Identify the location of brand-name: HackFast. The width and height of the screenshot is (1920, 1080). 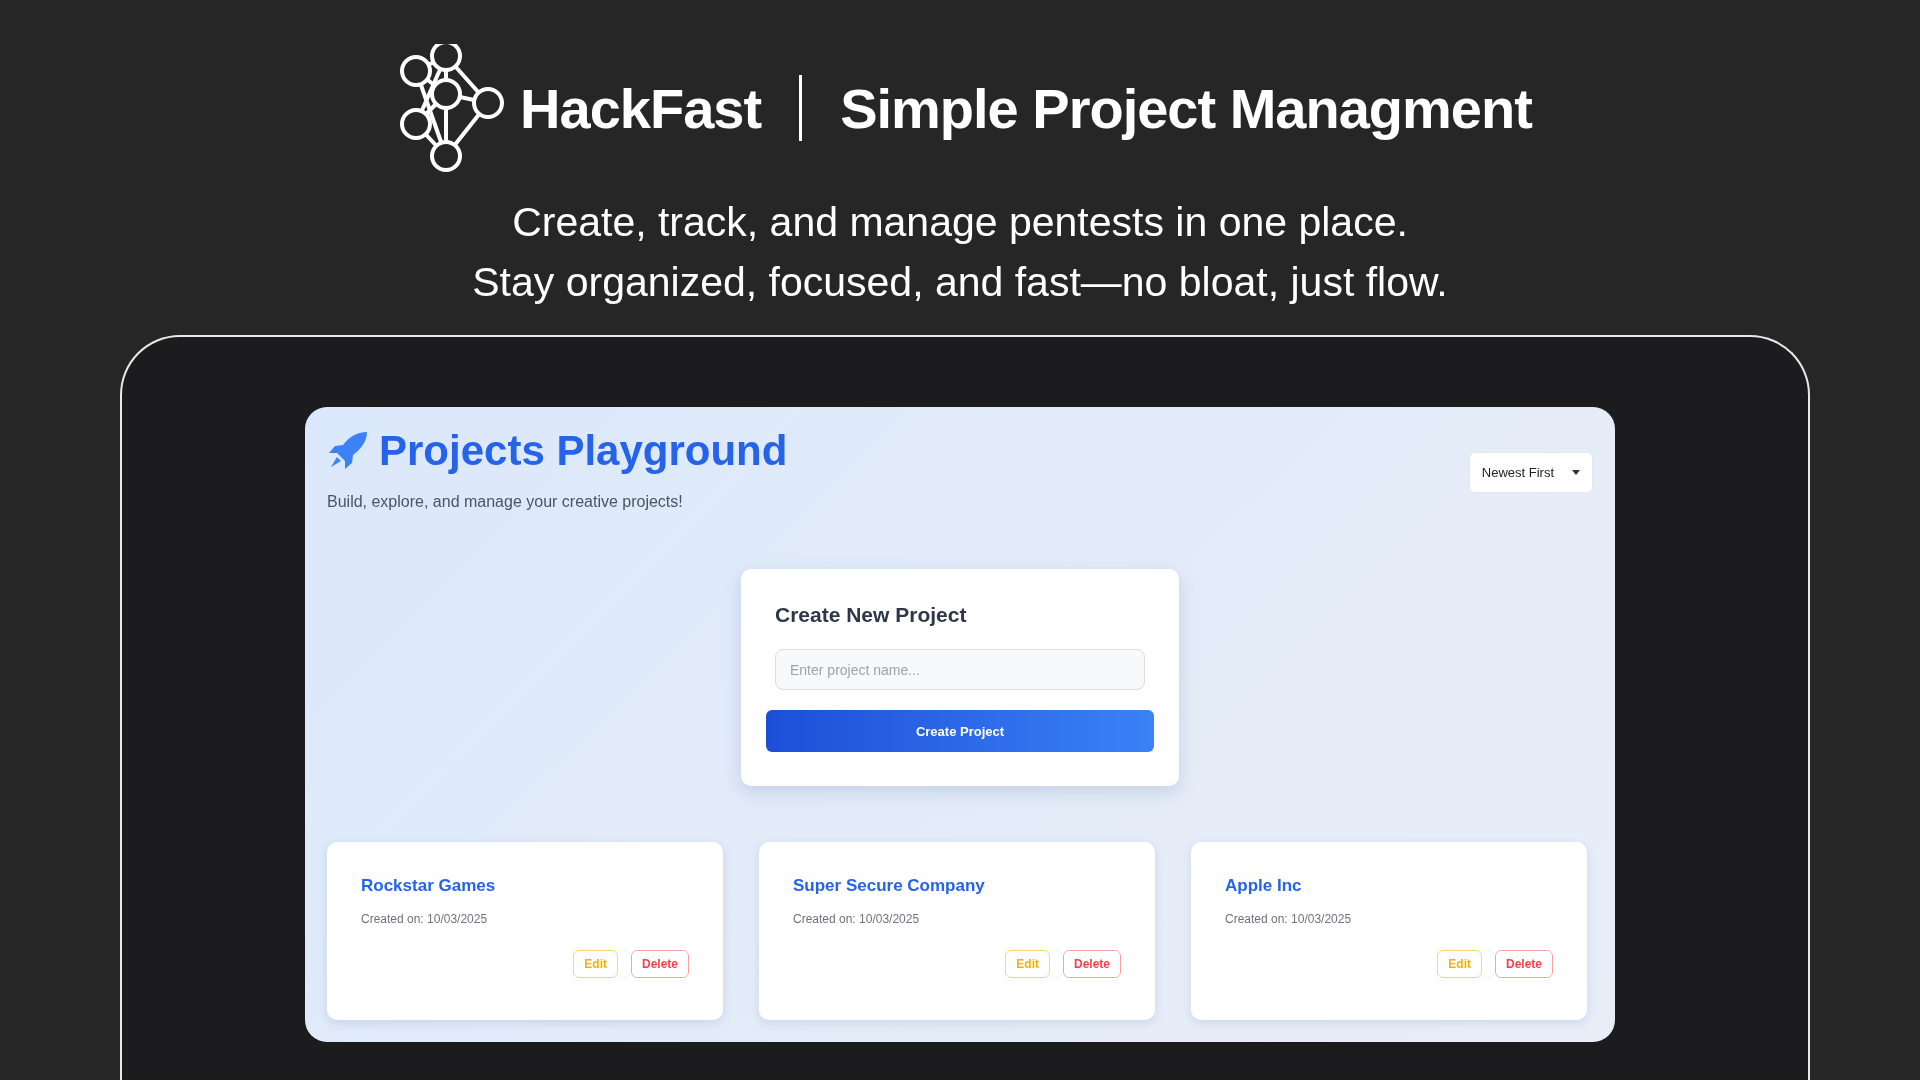
(641, 108).